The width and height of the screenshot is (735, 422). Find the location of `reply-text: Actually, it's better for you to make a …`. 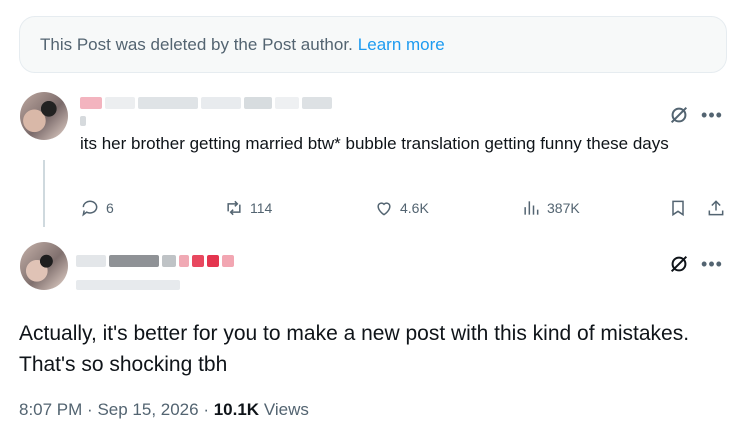

reply-text: Actually, it's better for you to make a … is located at coordinates (354, 349).